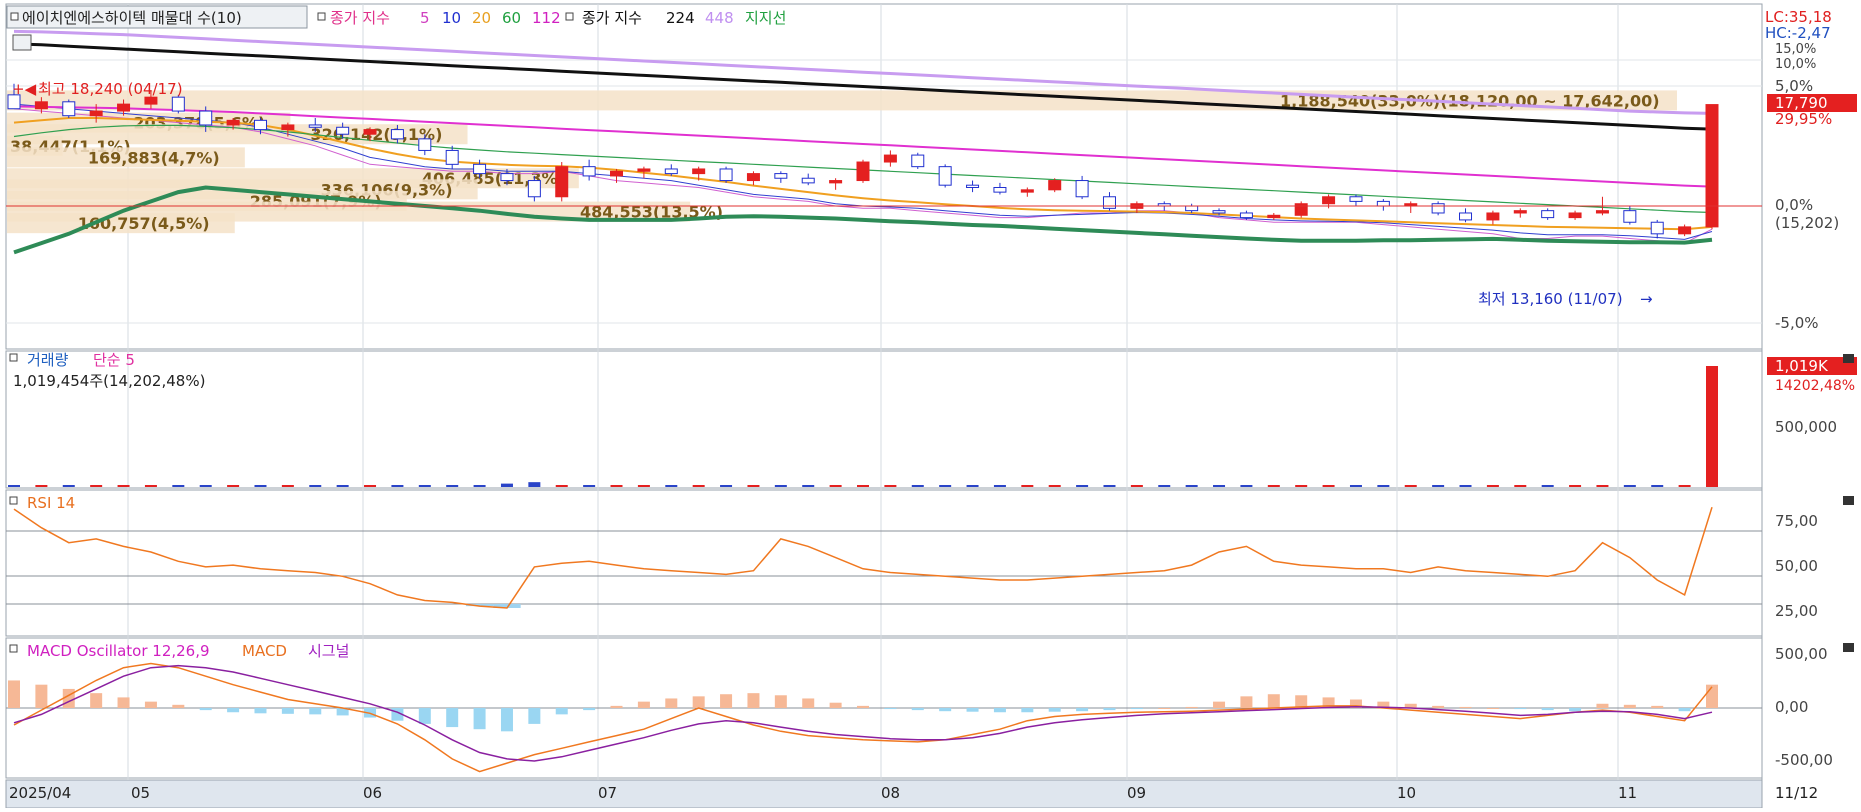  Describe the element at coordinates (132, 18) in the screenshot. I see `stock-name: 에이치엔에스하이텍 매물대 수(10)` at that location.